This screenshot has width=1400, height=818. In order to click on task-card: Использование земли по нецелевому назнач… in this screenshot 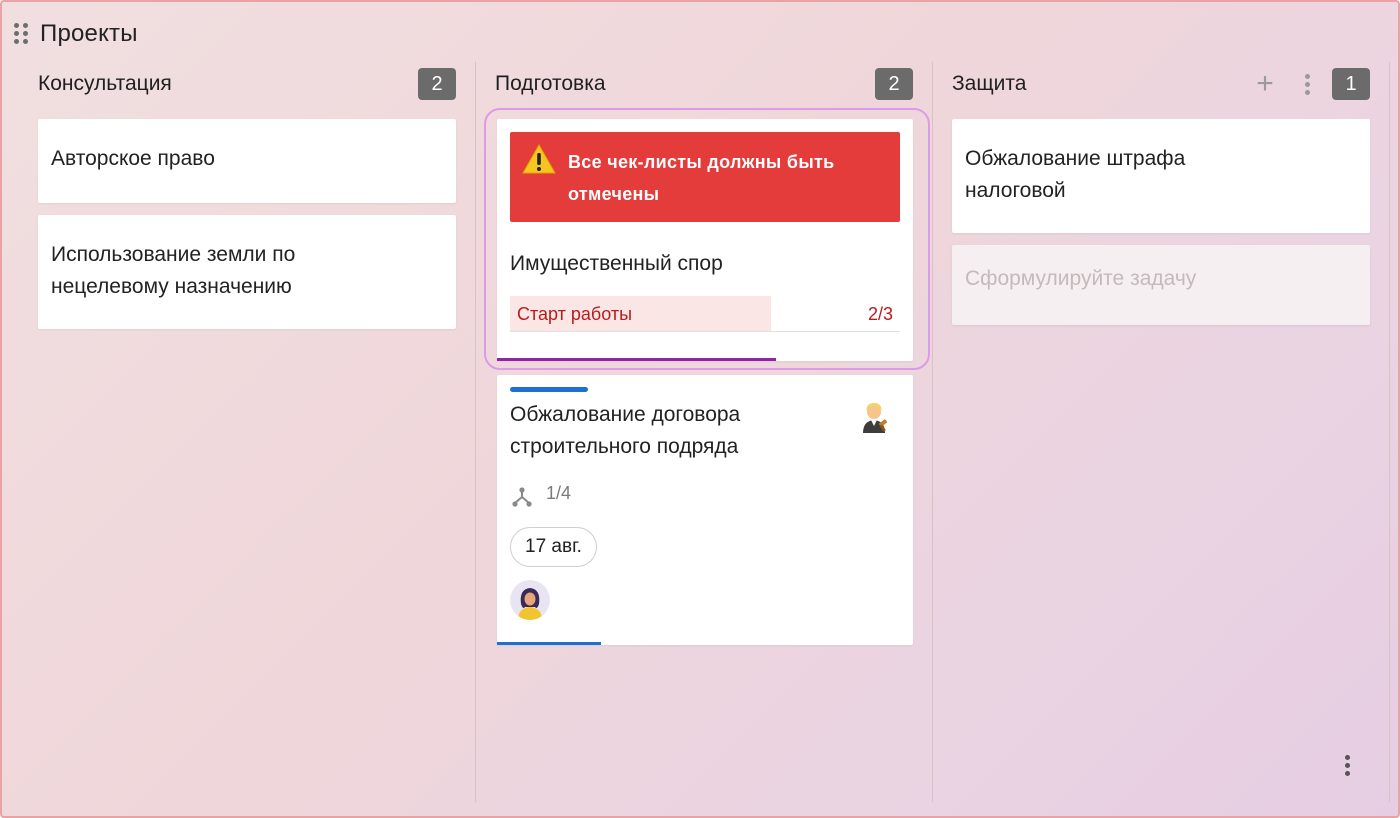, I will do `click(247, 272)`.